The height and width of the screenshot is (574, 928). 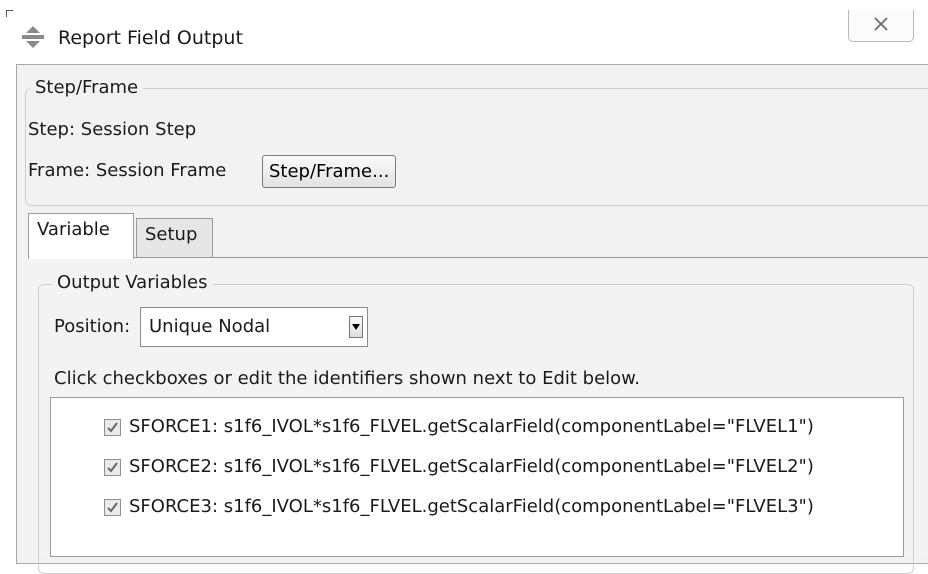 What do you see at coordinates (132, 283) in the screenshot?
I see `output-variables-group-title: Output Variables` at bounding box center [132, 283].